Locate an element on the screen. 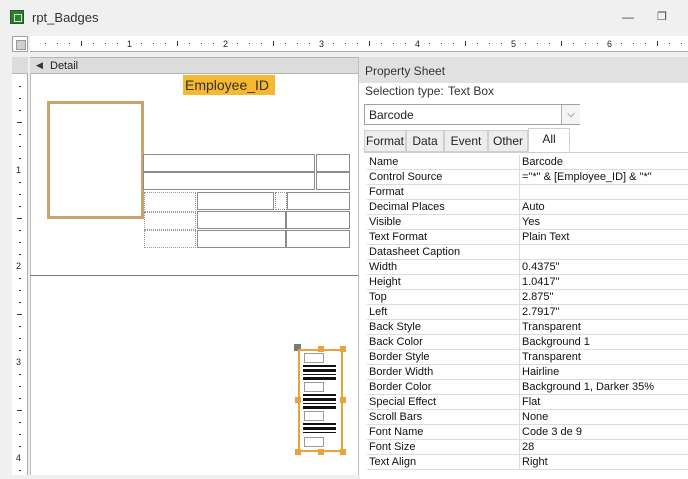 The height and width of the screenshot is (479, 688). employee-id-textbox: Employee_ID is located at coordinates (229, 85).